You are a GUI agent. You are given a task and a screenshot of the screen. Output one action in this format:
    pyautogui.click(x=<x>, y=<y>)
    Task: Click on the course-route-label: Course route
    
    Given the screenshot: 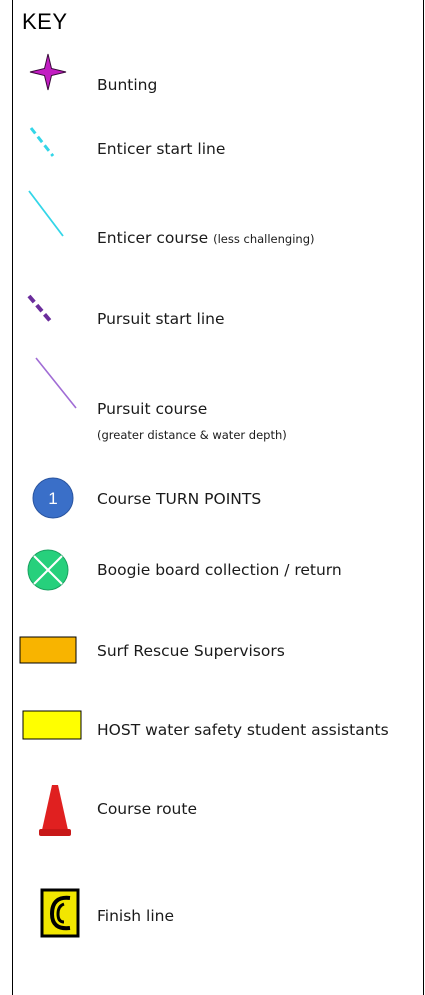 What is the action you would take?
    pyautogui.click(x=147, y=809)
    